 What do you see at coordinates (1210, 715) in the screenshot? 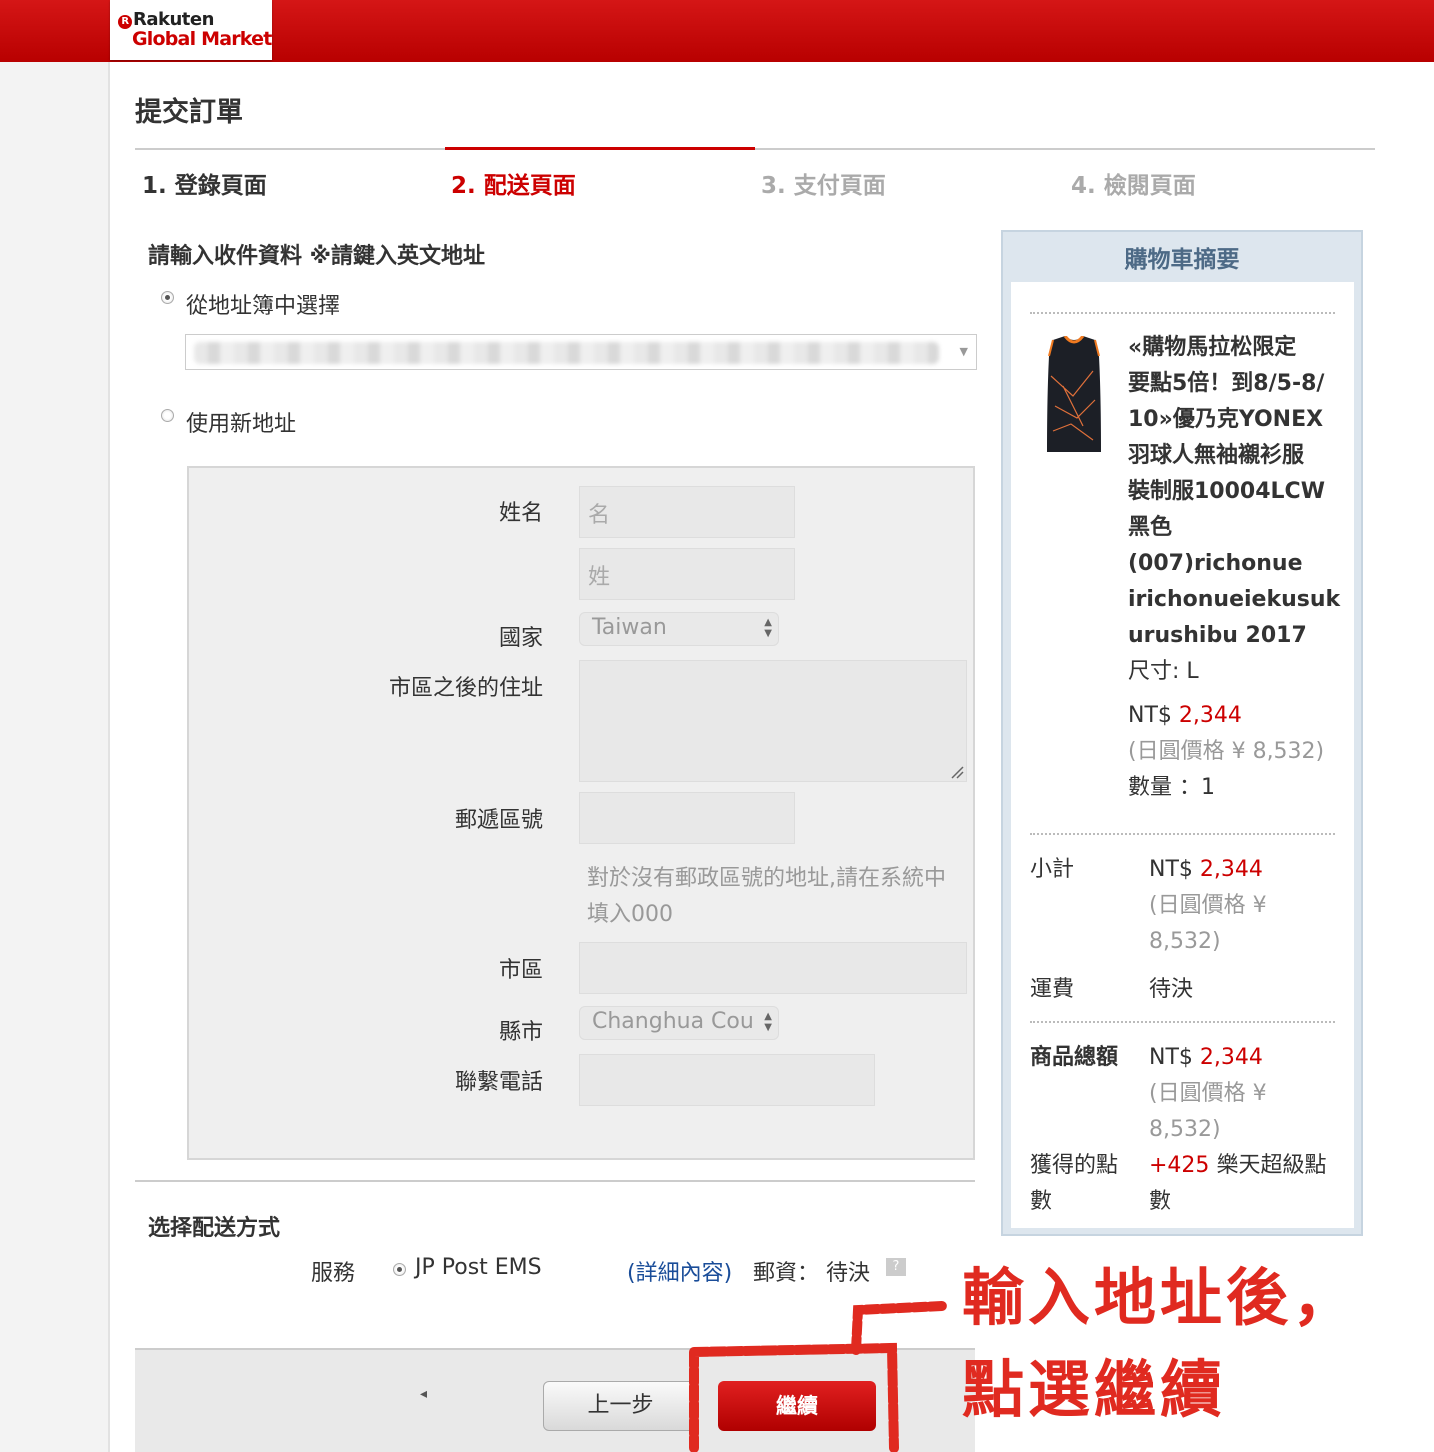
I see `price-value: 2,344` at bounding box center [1210, 715].